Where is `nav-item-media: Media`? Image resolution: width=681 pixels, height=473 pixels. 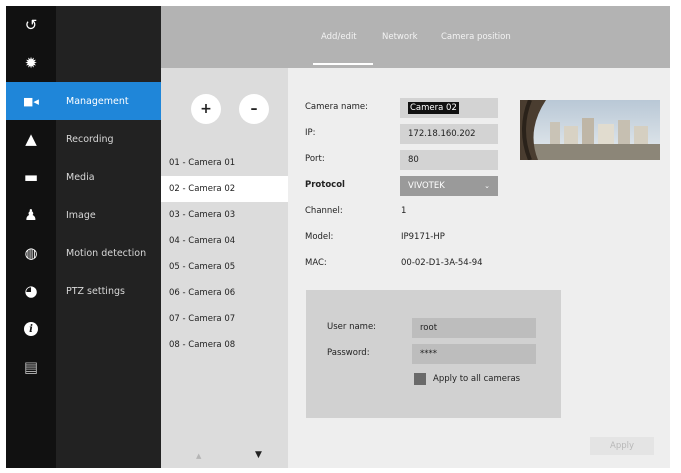
nav-item-media: Media is located at coordinates (108, 177).